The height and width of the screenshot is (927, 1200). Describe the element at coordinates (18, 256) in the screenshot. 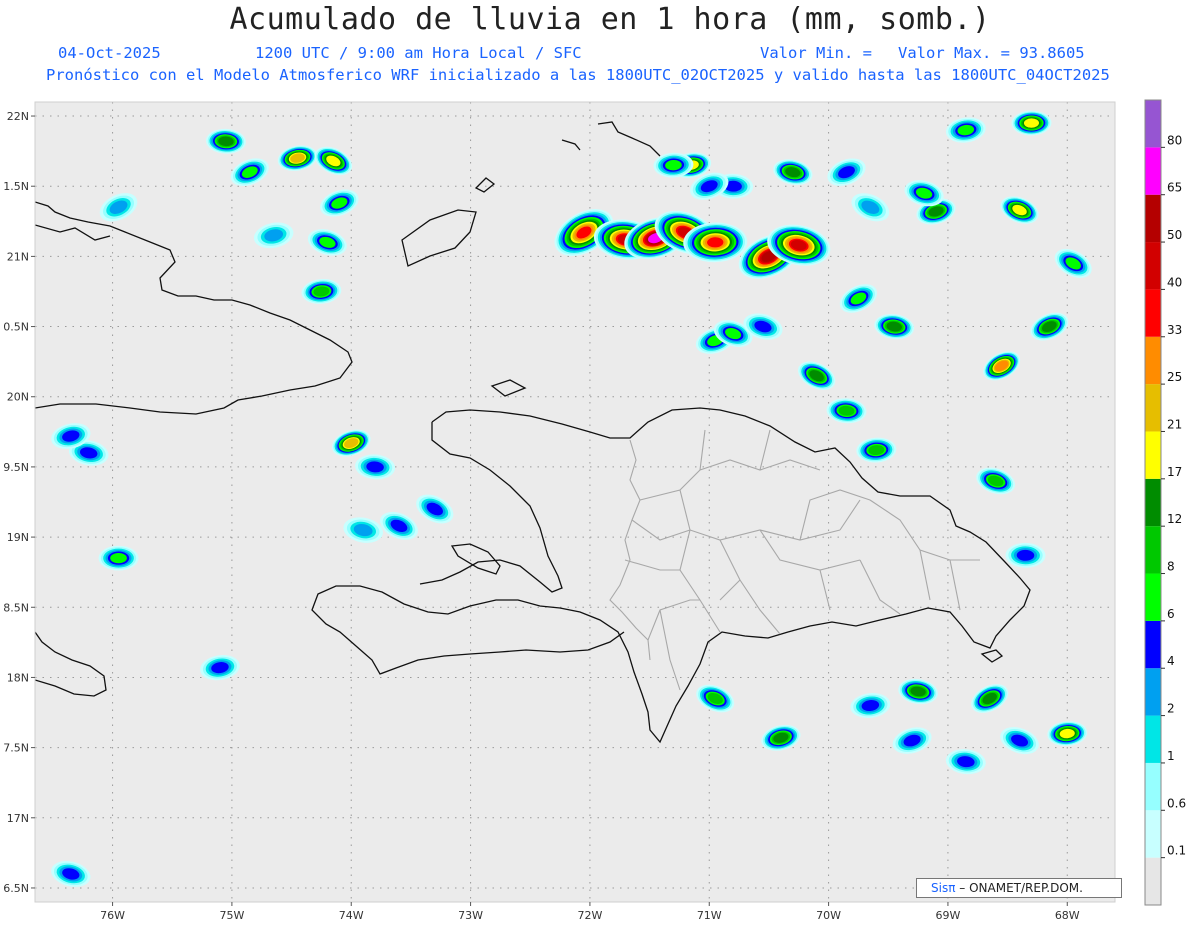

I see `lat-label: 21N` at that location.